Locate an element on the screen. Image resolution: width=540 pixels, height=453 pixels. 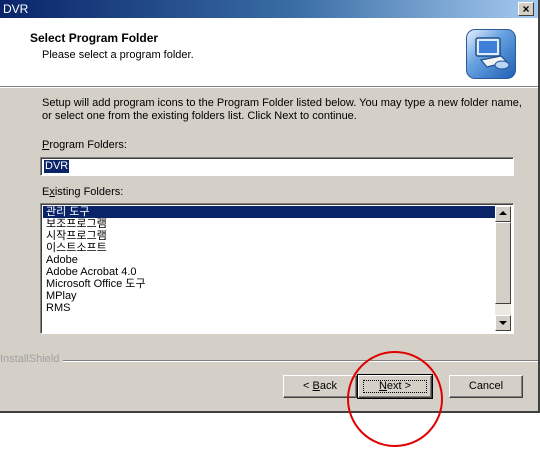
scroll-thumb is located at coordinates (503, 263).